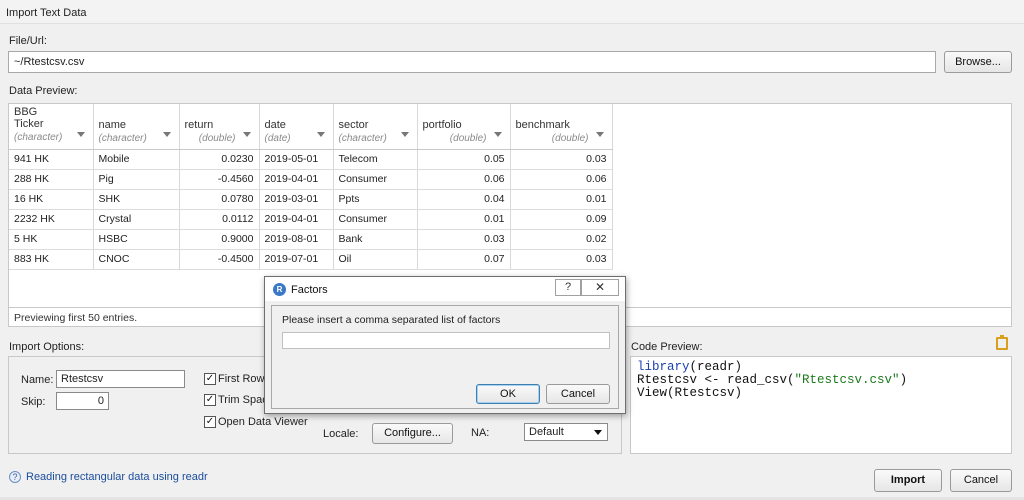 Image resolution: width=1024 pixels, height=500 pixels. What do you see at coordinates (1002, 342) in the screenshot?
I see `clipboard-icon` at bounding box center [1002, 342].